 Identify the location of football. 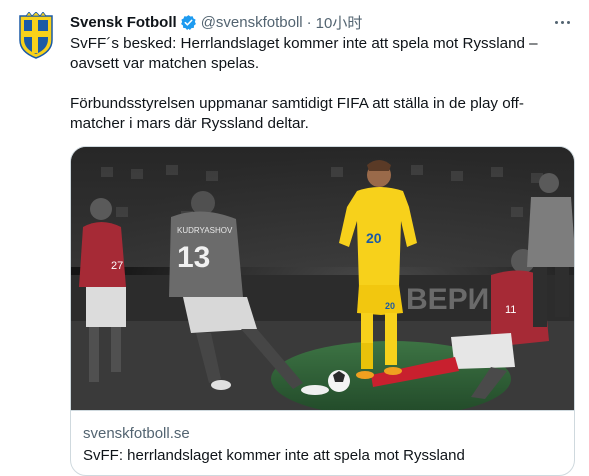
(339, 381).